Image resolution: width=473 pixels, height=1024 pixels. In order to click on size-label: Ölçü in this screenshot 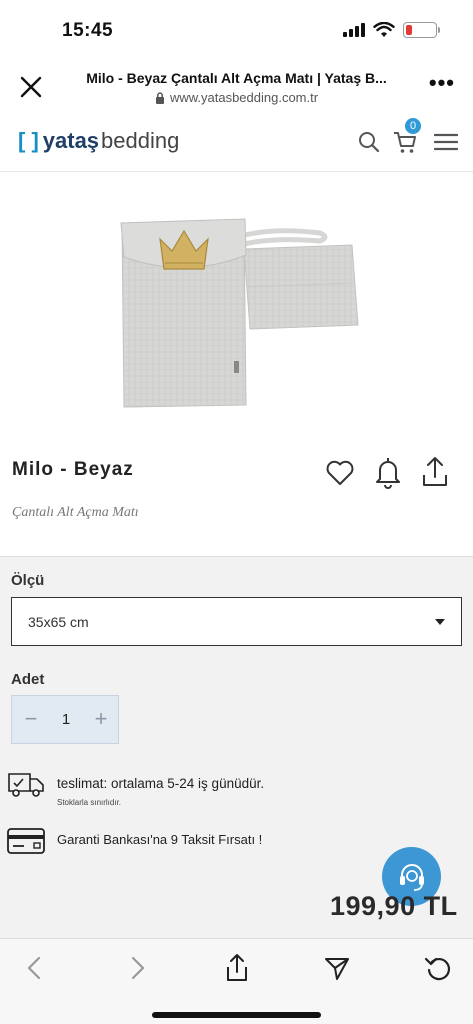, I will do `click(28, 580)`.